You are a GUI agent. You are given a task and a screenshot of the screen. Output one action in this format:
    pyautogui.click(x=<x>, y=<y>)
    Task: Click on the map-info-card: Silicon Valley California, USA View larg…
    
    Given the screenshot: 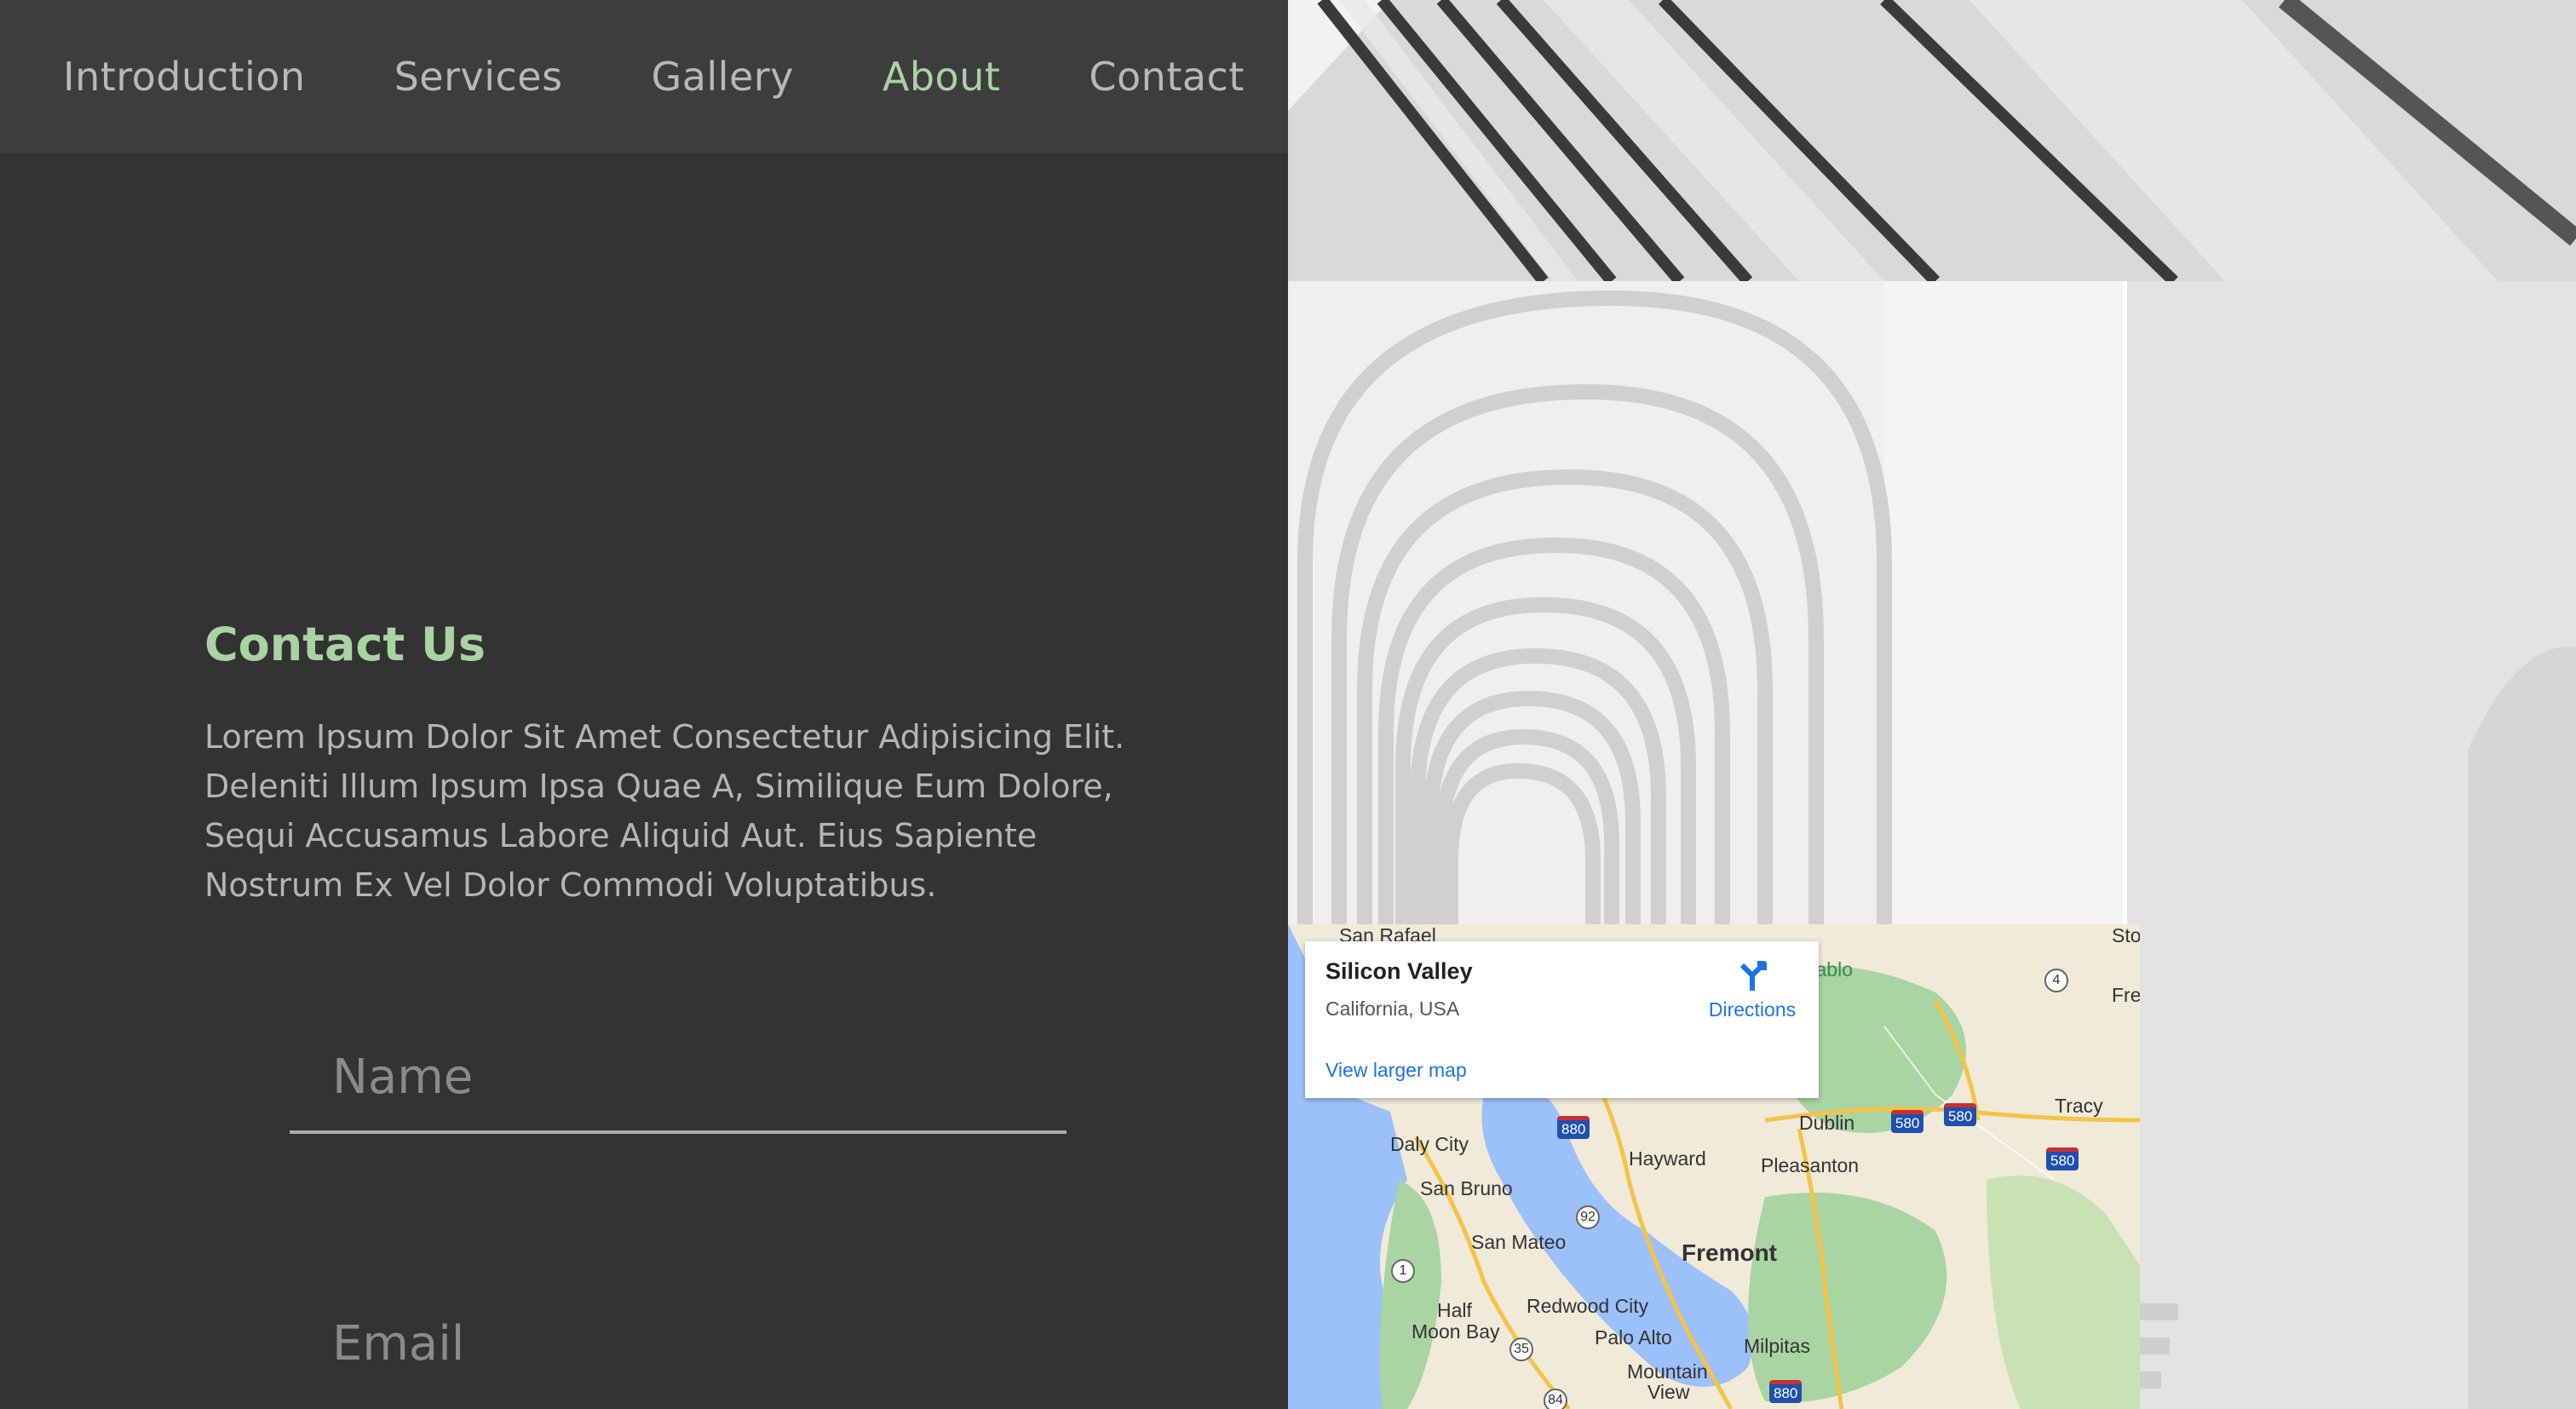 What is the action you would take?
    pyautogui.click(x=1562, y=1019)
    